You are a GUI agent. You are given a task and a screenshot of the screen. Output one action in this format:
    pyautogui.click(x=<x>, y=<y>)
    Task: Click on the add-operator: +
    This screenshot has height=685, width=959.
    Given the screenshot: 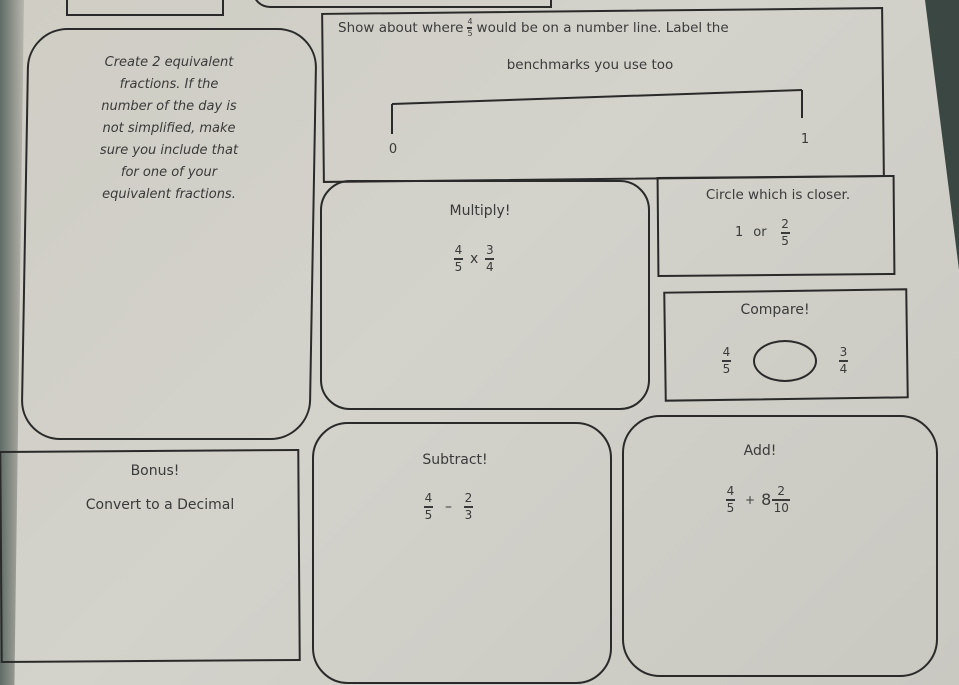 What is the action you would take?
    pyautogui.click(x=750, y=499)
    